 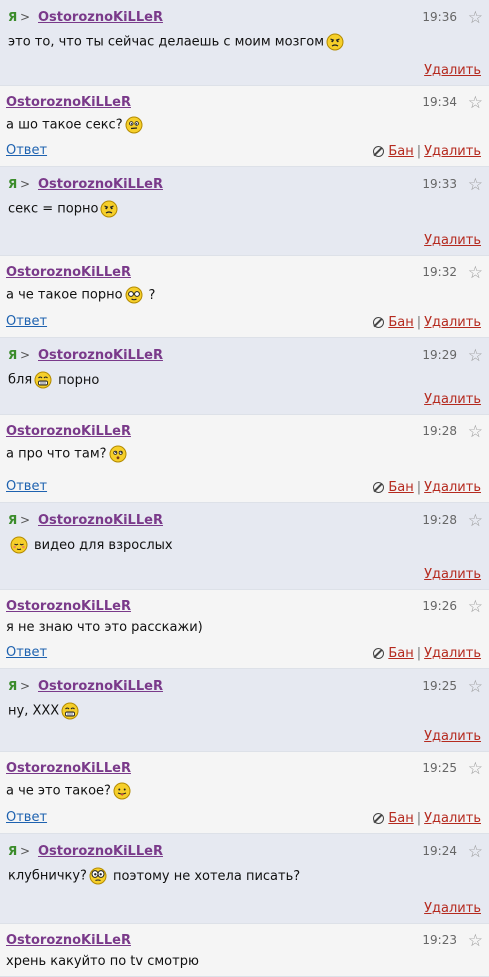 What do you see at coordinates (75, 125) in the screenshot?
I see `message-text: а шо такое секс?` at bounding box center [75, 125].